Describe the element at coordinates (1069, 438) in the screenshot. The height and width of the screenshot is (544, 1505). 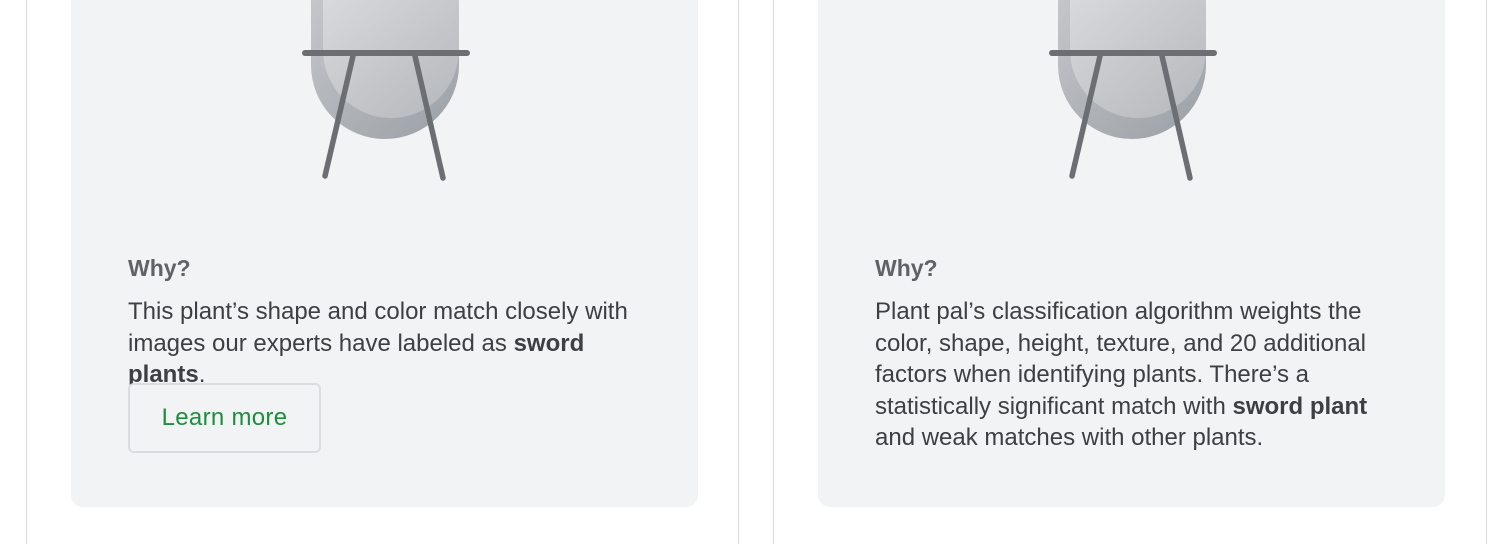
I see `explanation-text-end: and weak matches with other plants.` at that location.